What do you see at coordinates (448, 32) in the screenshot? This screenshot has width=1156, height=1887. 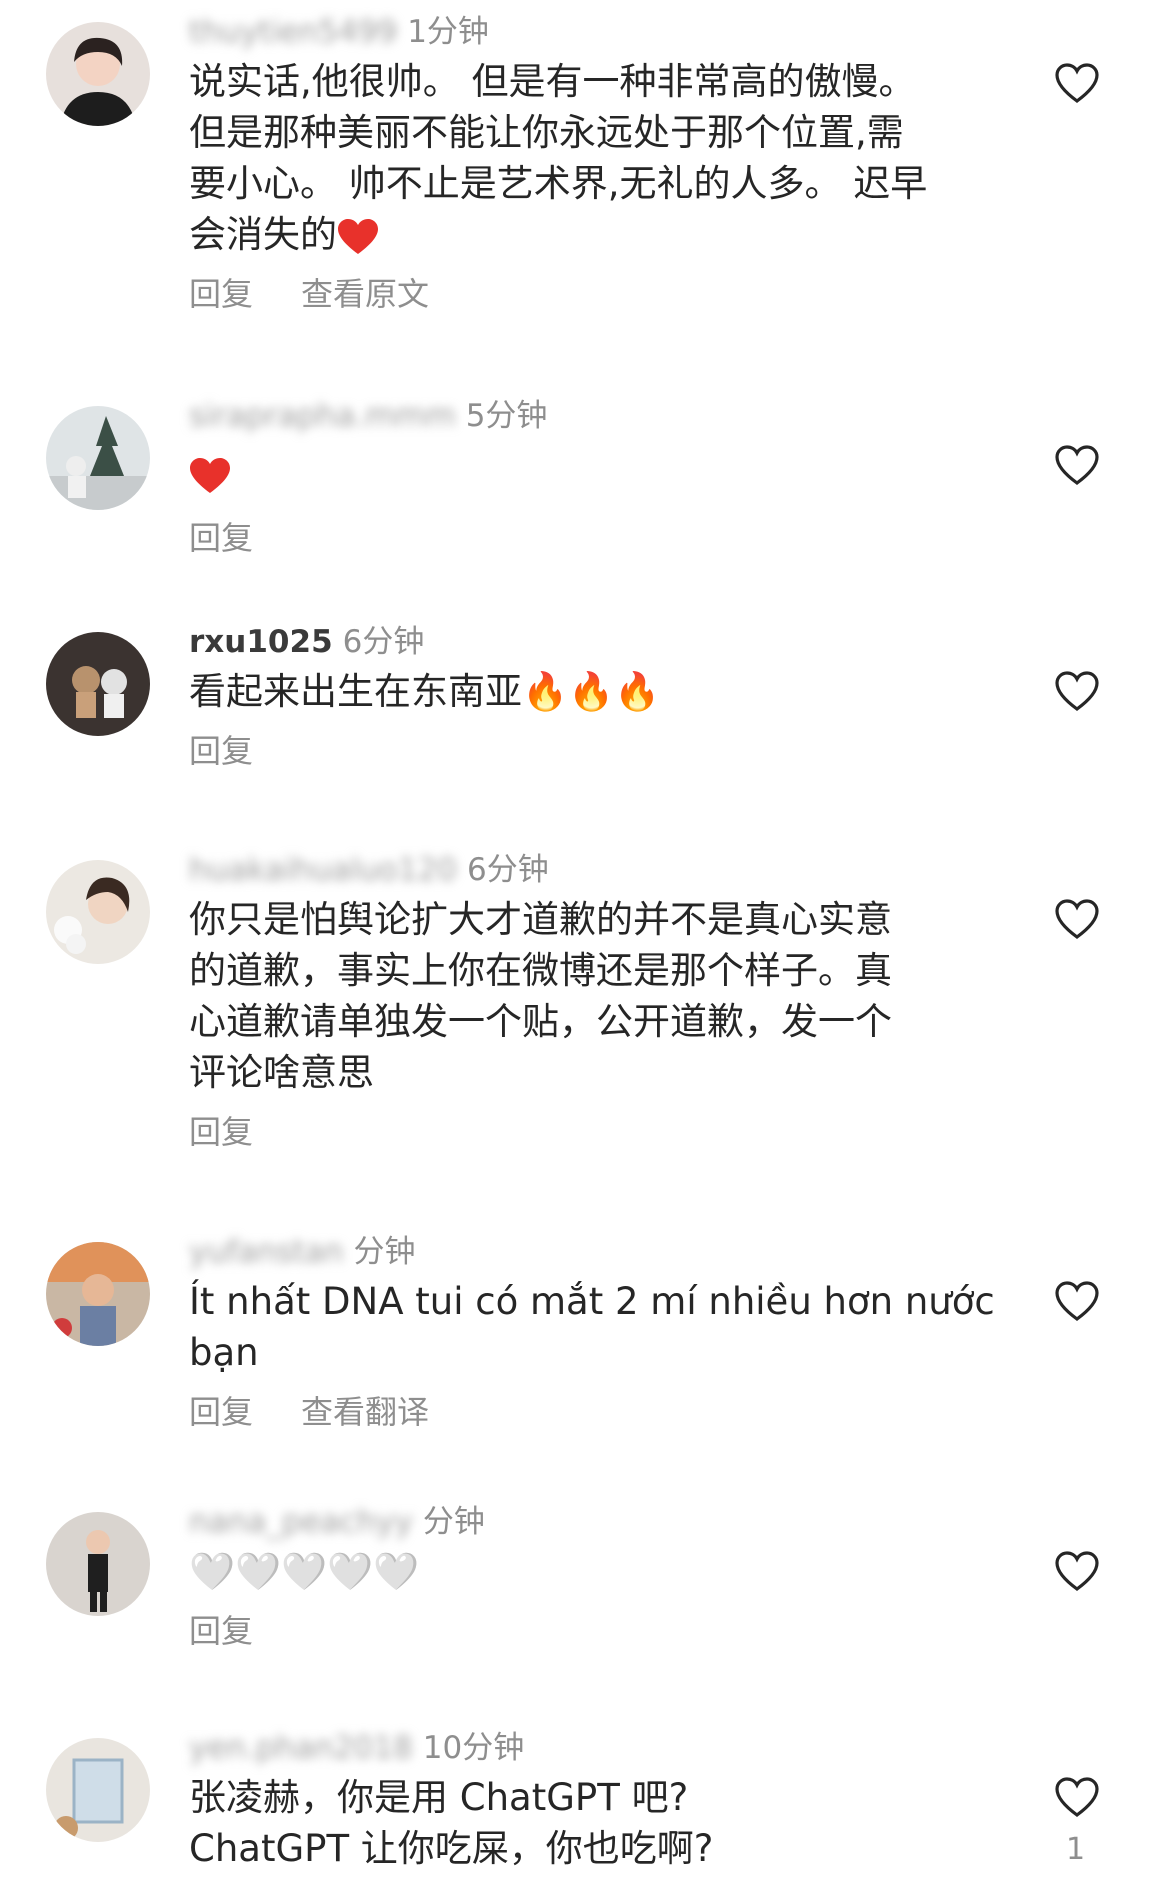 I see `comment-time: 1分钟` at bounding box center [448, 32].